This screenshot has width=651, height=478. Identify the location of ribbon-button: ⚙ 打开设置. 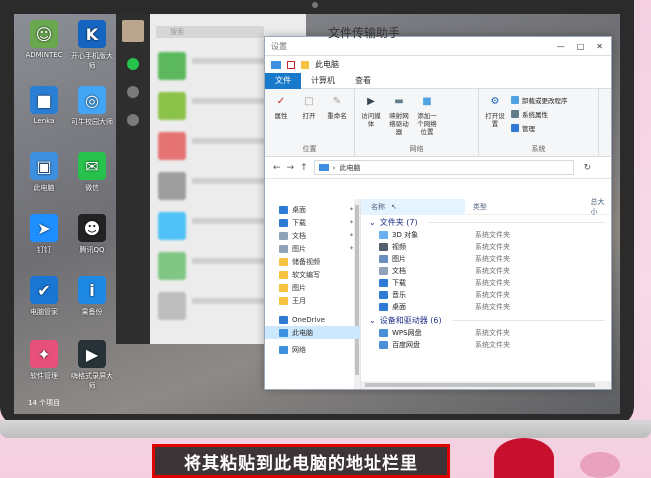
(495, 118).